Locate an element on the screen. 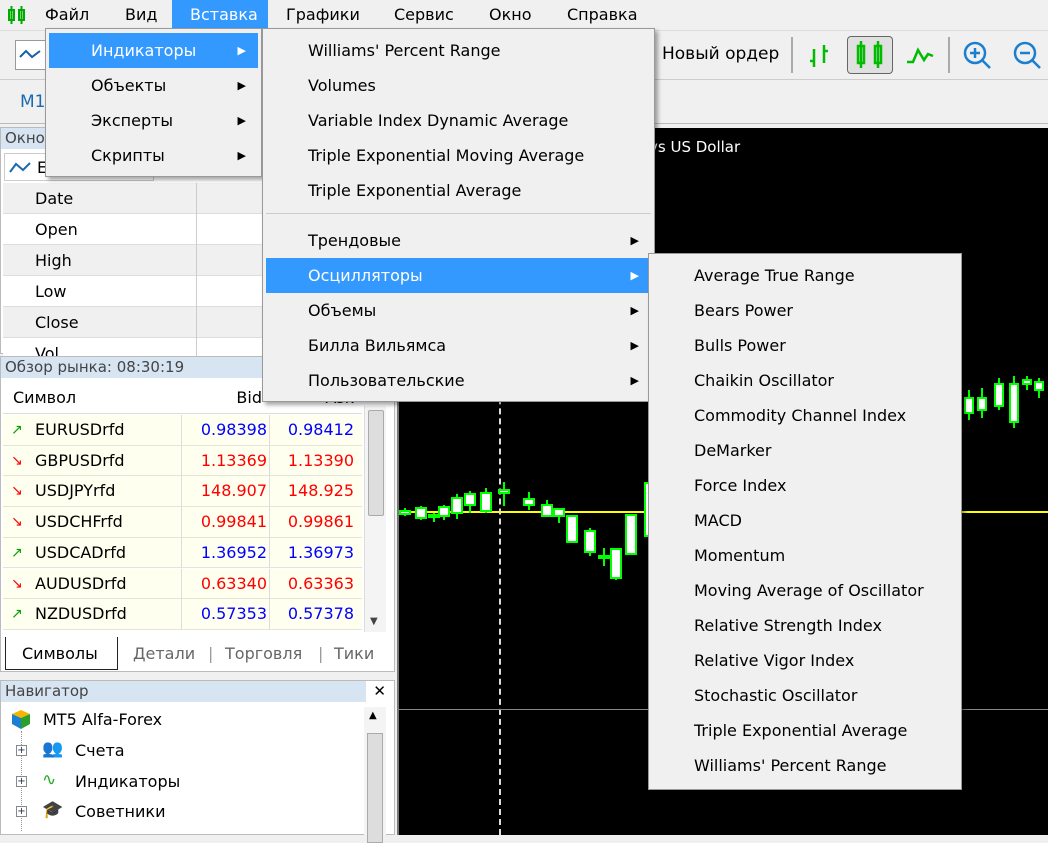 The height and width of the screenshot is (843, 1048). market-row: ↘ AUDUSDrfd 0.63340 0.63363 is located at coordinates (182, 584).